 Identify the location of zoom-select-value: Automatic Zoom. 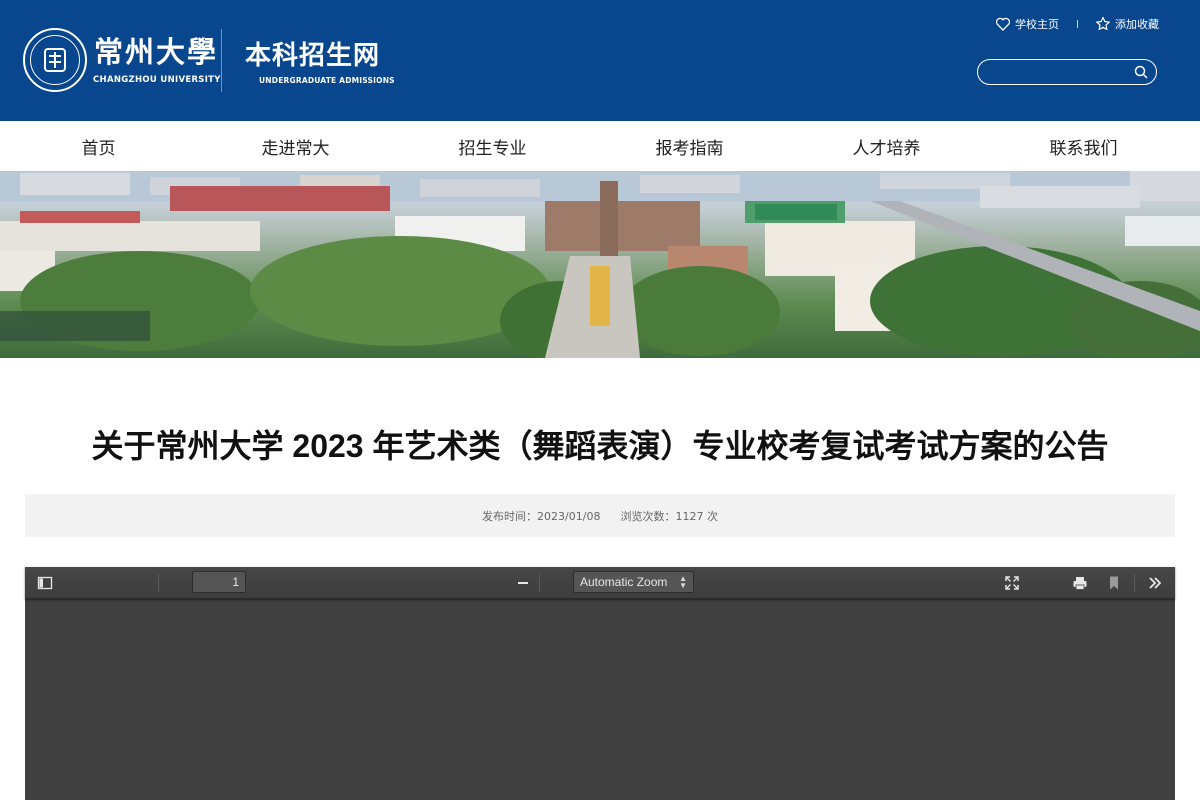
(624, 582).